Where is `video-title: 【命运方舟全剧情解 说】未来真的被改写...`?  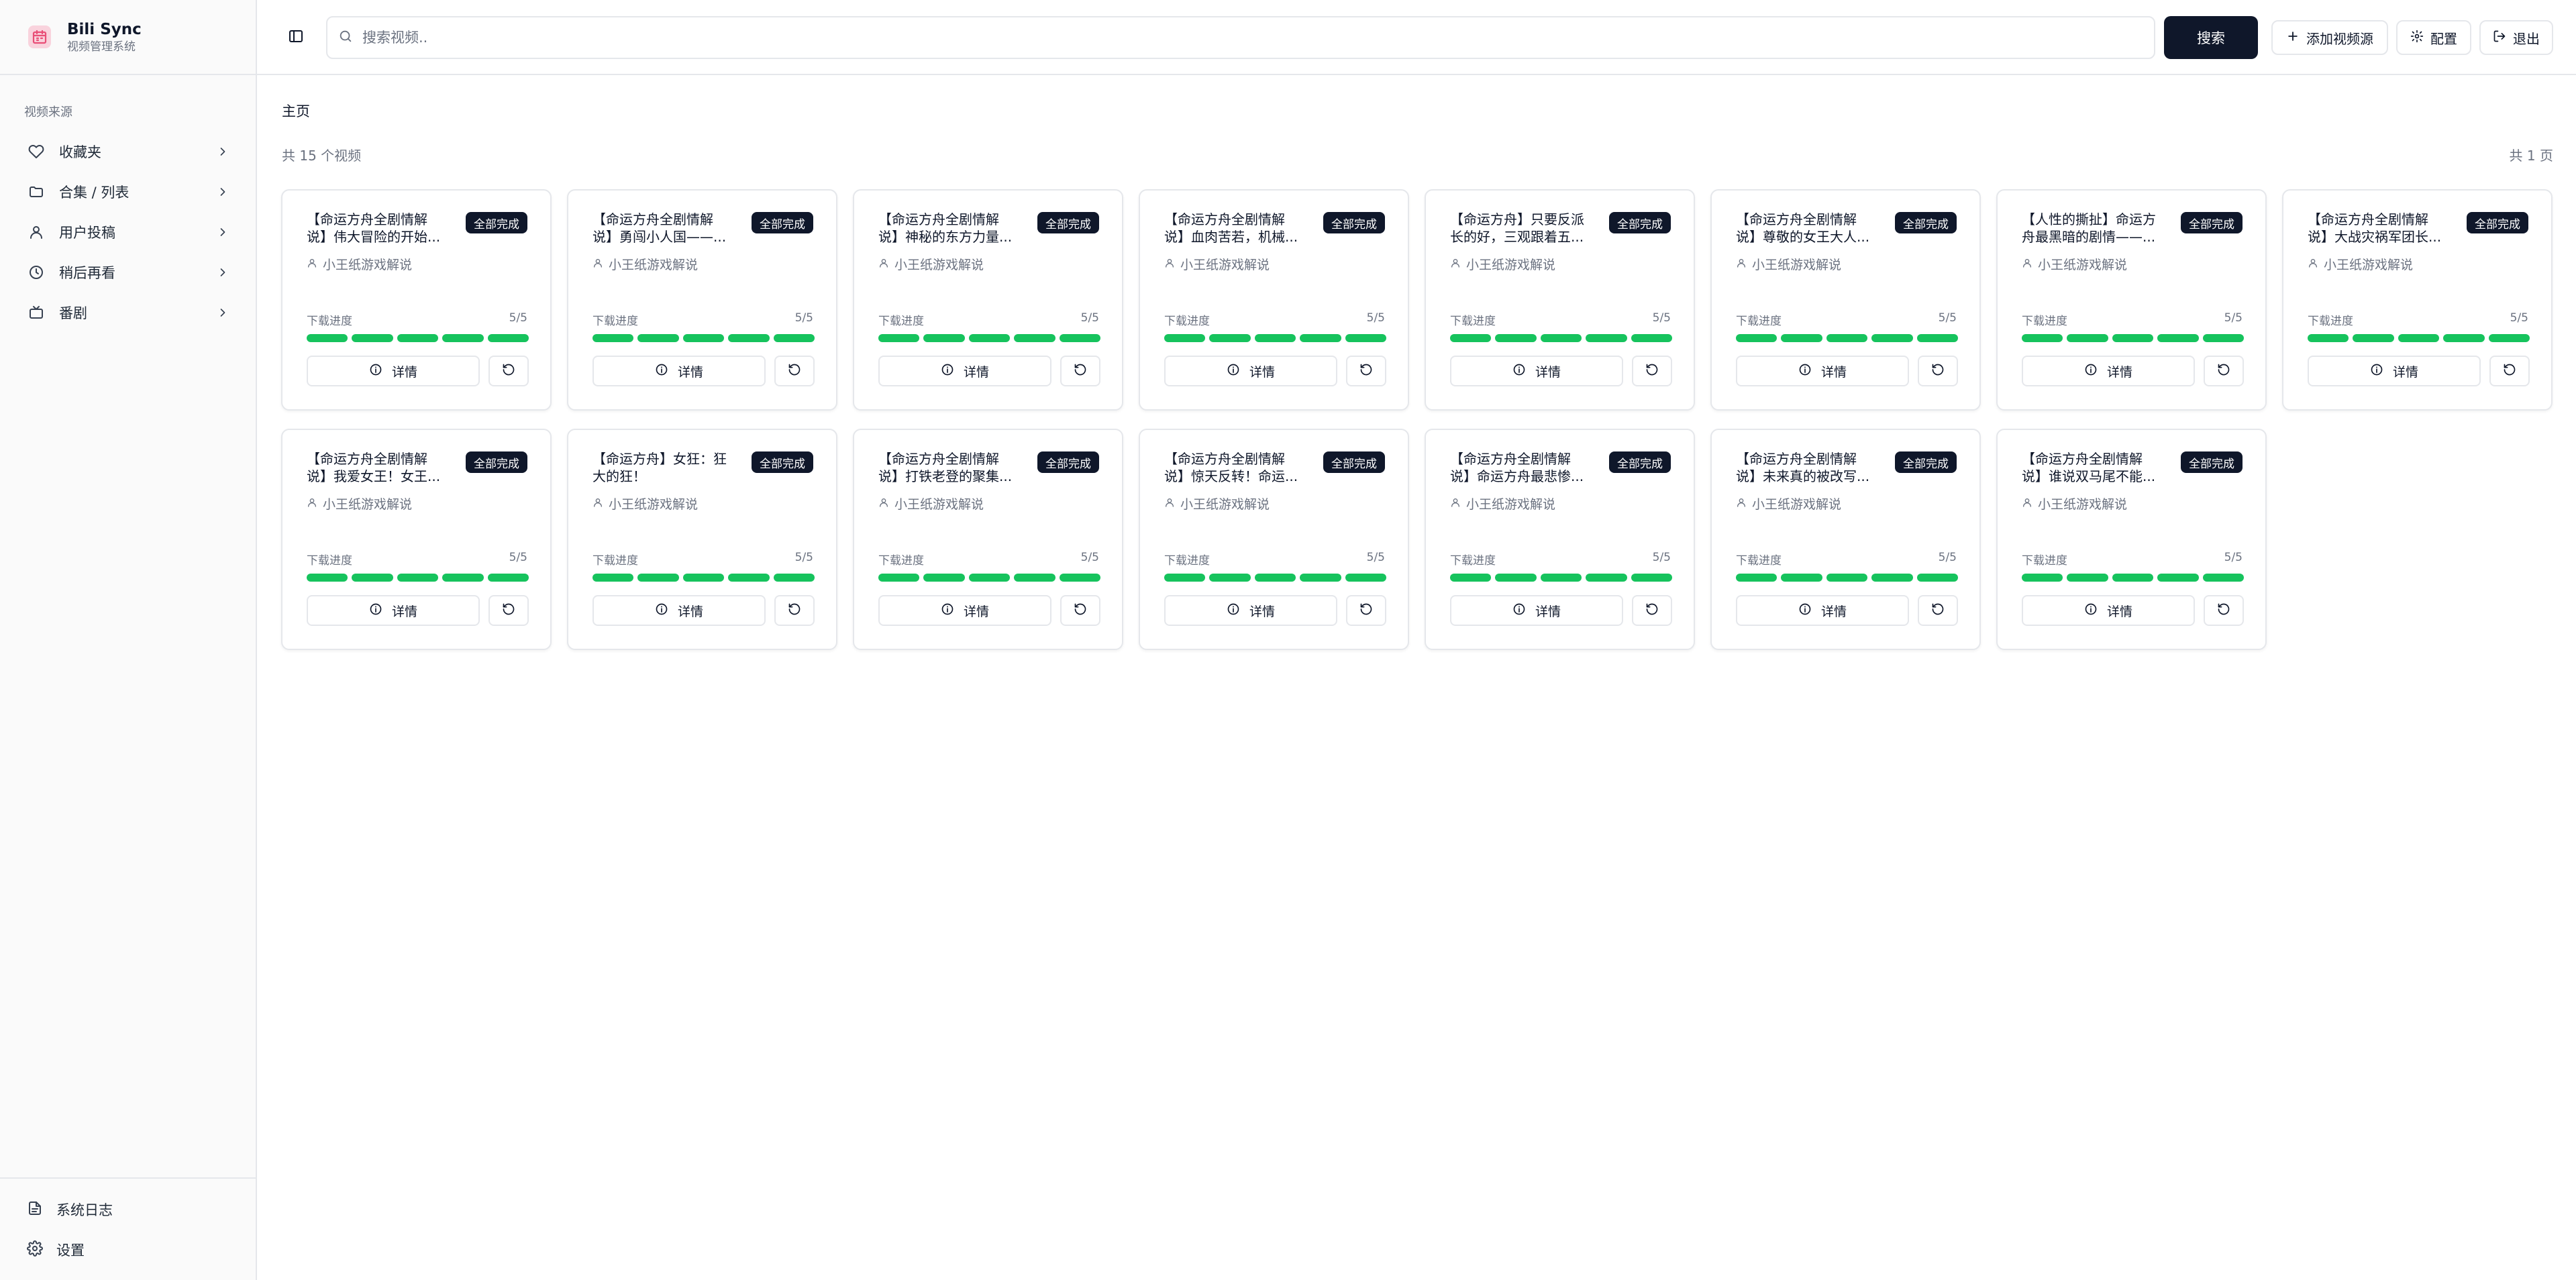
video-title: 【命运方舟全剧情解 说】未来真的被改写... is located at coordinates (1810, 467).